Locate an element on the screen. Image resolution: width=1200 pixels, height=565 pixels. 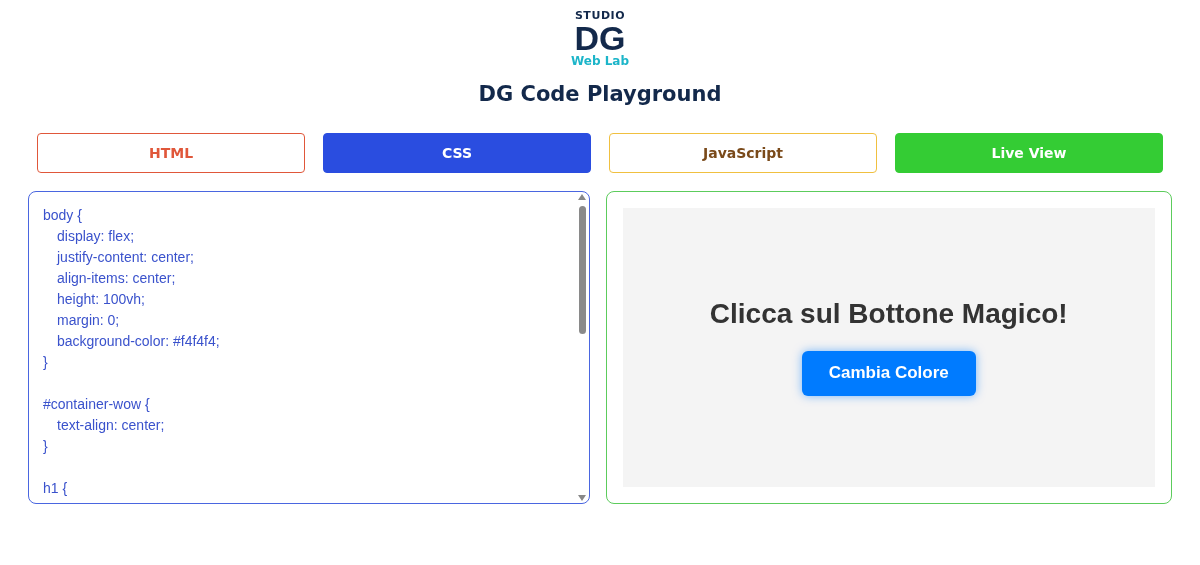
code-line: body { is located at coordinates (62, 215).